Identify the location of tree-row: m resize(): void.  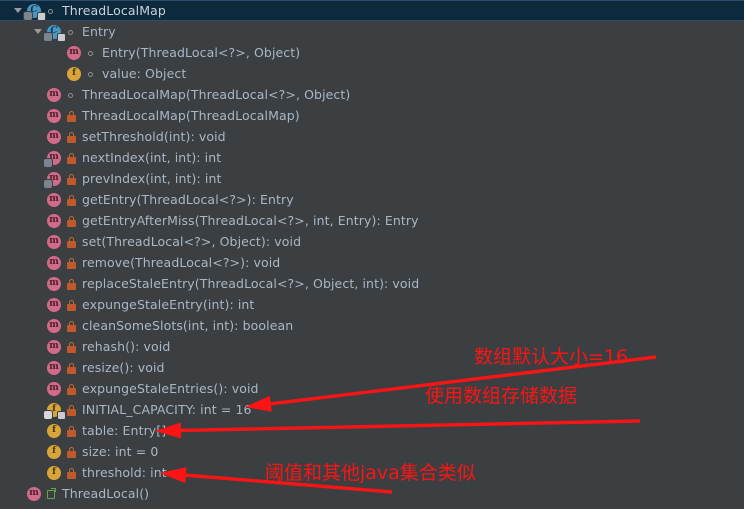
(372, 367).